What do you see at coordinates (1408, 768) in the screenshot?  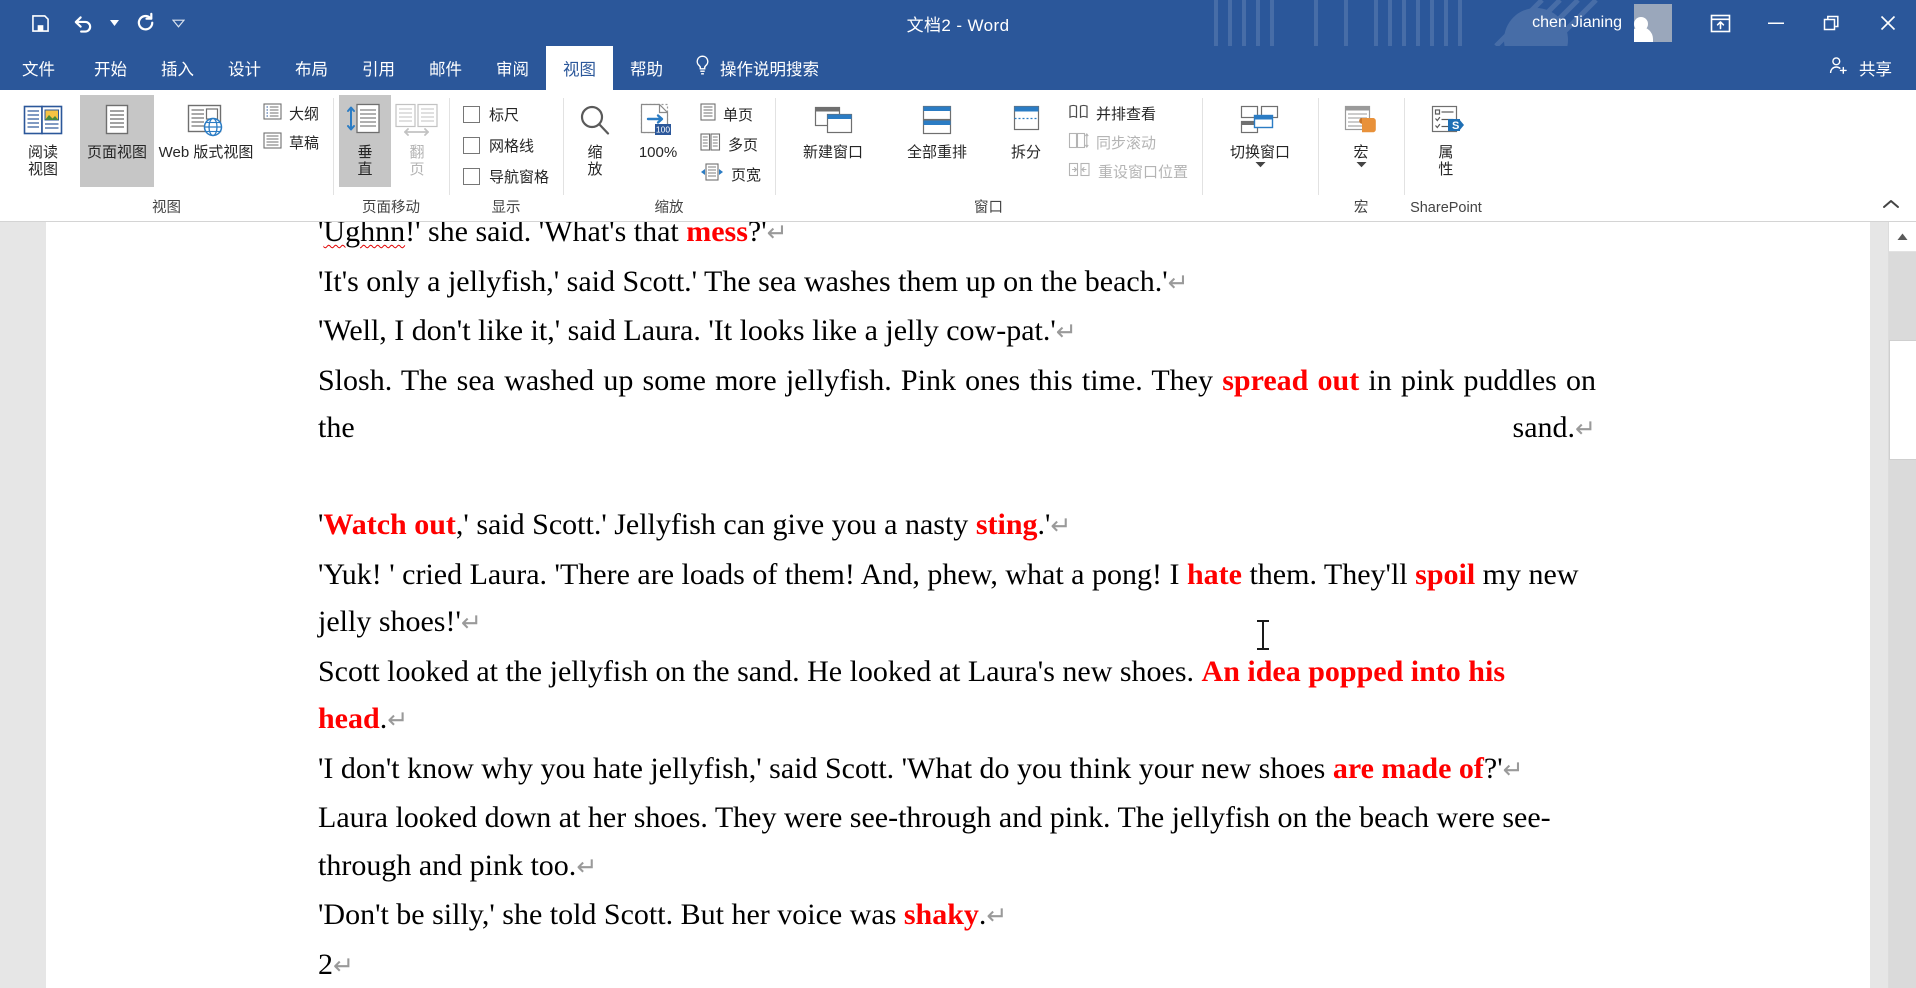 I see `run-text-highlight: are made of` at bounding box center [1408, 768].